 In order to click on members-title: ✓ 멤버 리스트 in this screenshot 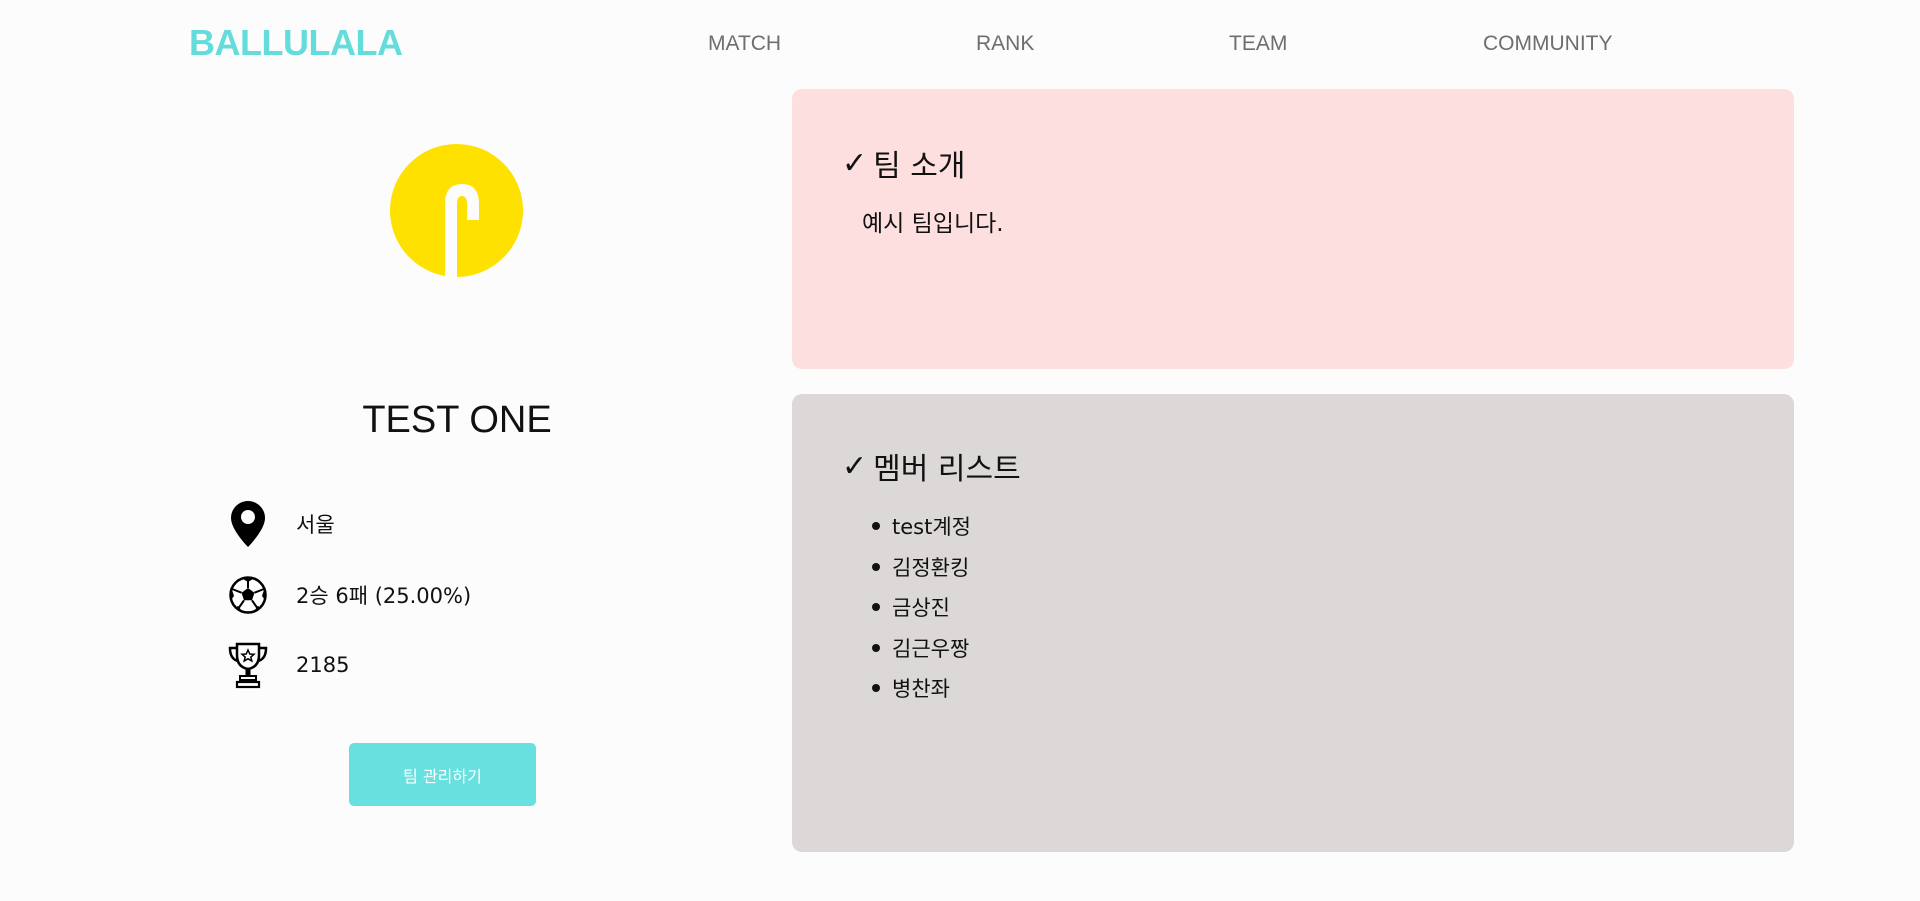, I will do `click(931, 466)`.